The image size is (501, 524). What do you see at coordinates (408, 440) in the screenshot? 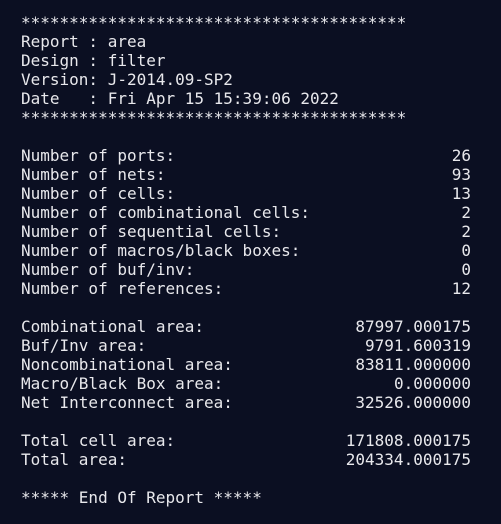
I see `total-value: 171808.000175` at bounding box center [408, 440].